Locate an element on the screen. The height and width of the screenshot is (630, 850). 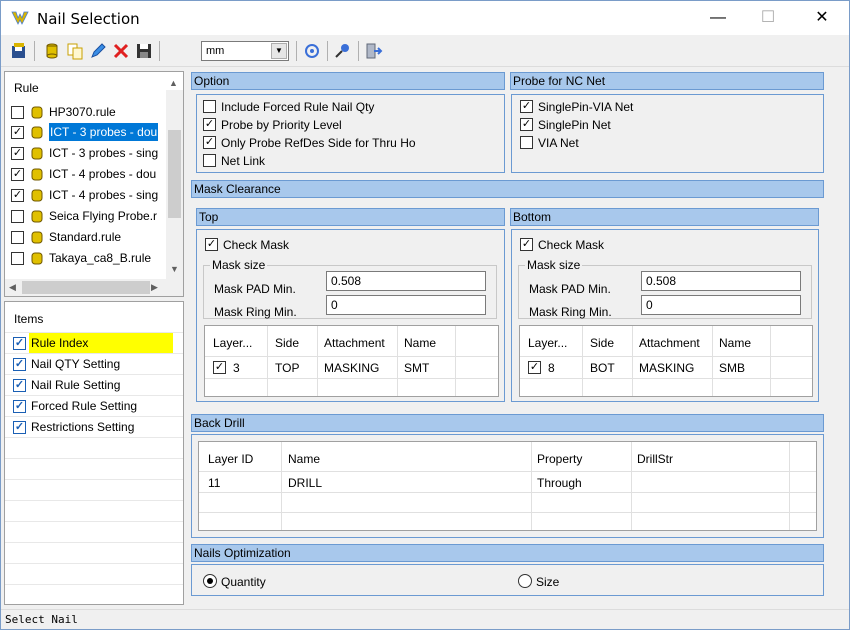
exit-icon is located at coordinates (374, 51).